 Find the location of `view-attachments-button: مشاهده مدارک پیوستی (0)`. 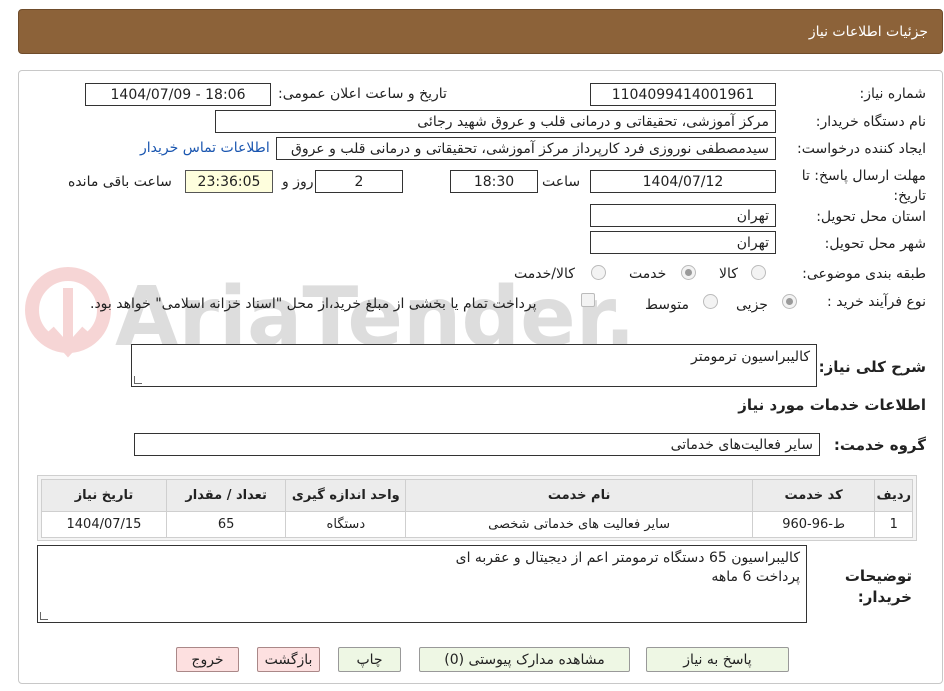

view-attachments-button: مشاهده مدارک پیوستی (0) is located at coordinates (524, 659).